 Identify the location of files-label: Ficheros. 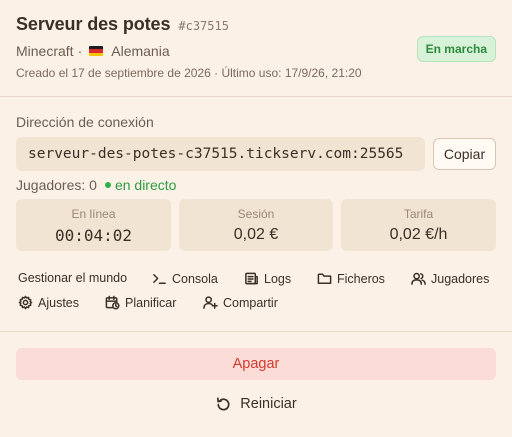
(361, 278).